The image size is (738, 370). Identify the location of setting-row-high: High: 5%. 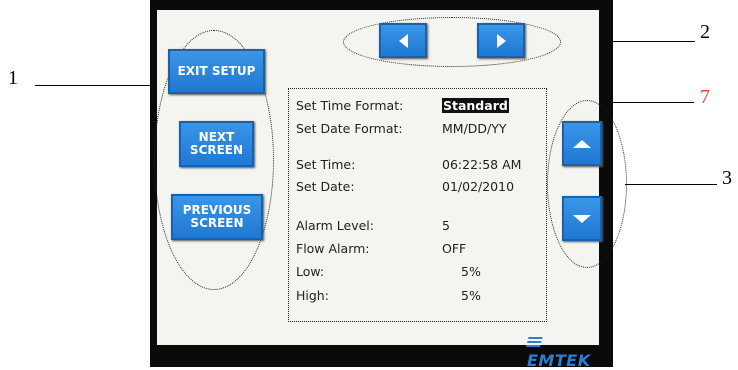
(388, 295).